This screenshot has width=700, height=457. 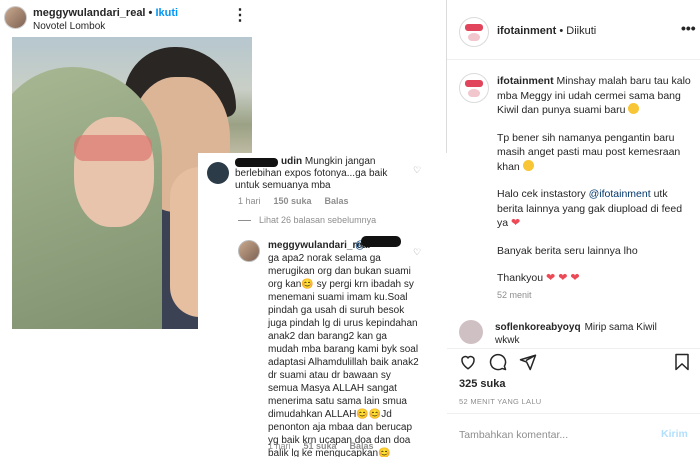 What do you see at coordinates (69, 26) in the screenshot?
I see `post-location: Novotel Lombok` at bounding box center [69, 26].